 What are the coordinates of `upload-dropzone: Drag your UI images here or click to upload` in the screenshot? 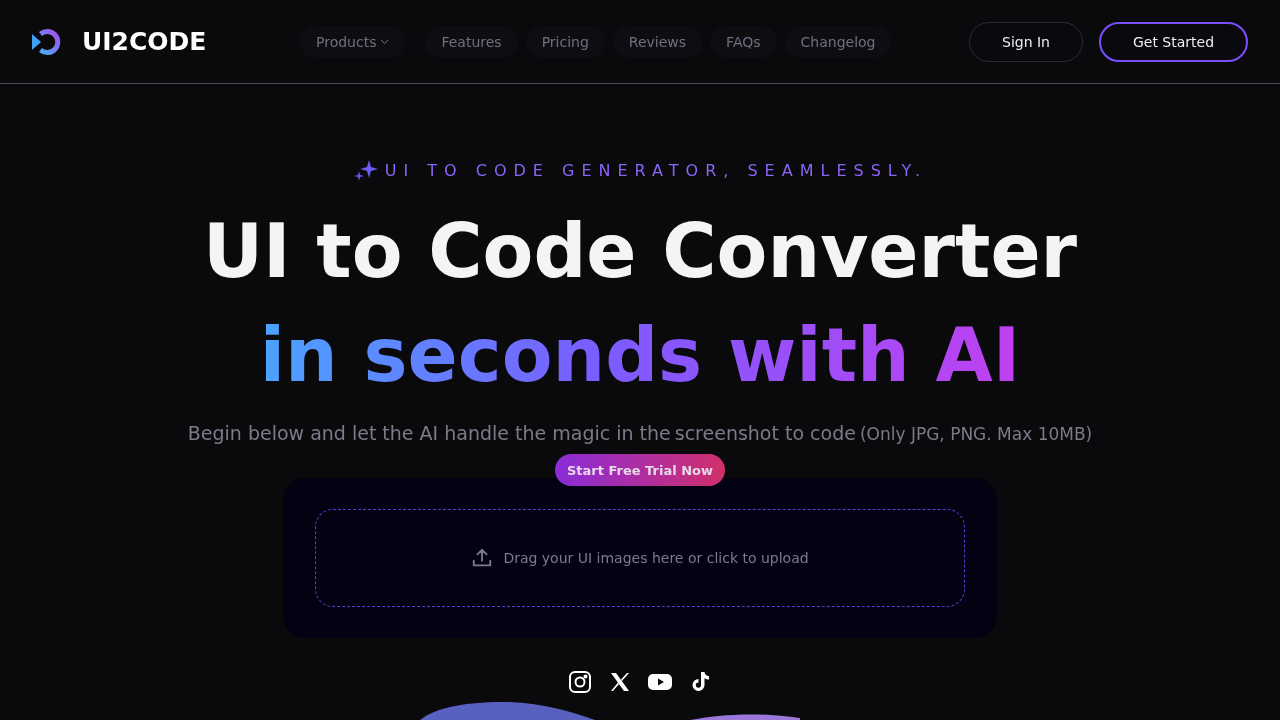 It's located at (640, 558).